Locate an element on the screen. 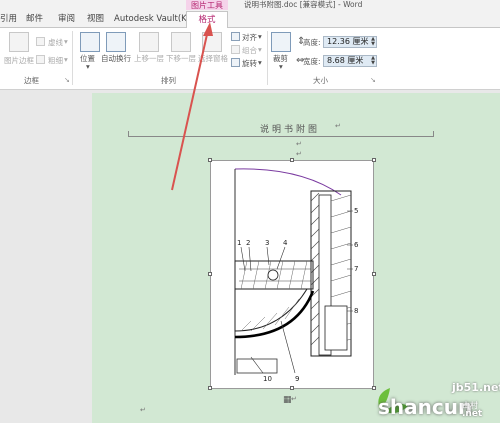 The image size is (500, 423). annotation-arrow is located at coordinates (192, 106).